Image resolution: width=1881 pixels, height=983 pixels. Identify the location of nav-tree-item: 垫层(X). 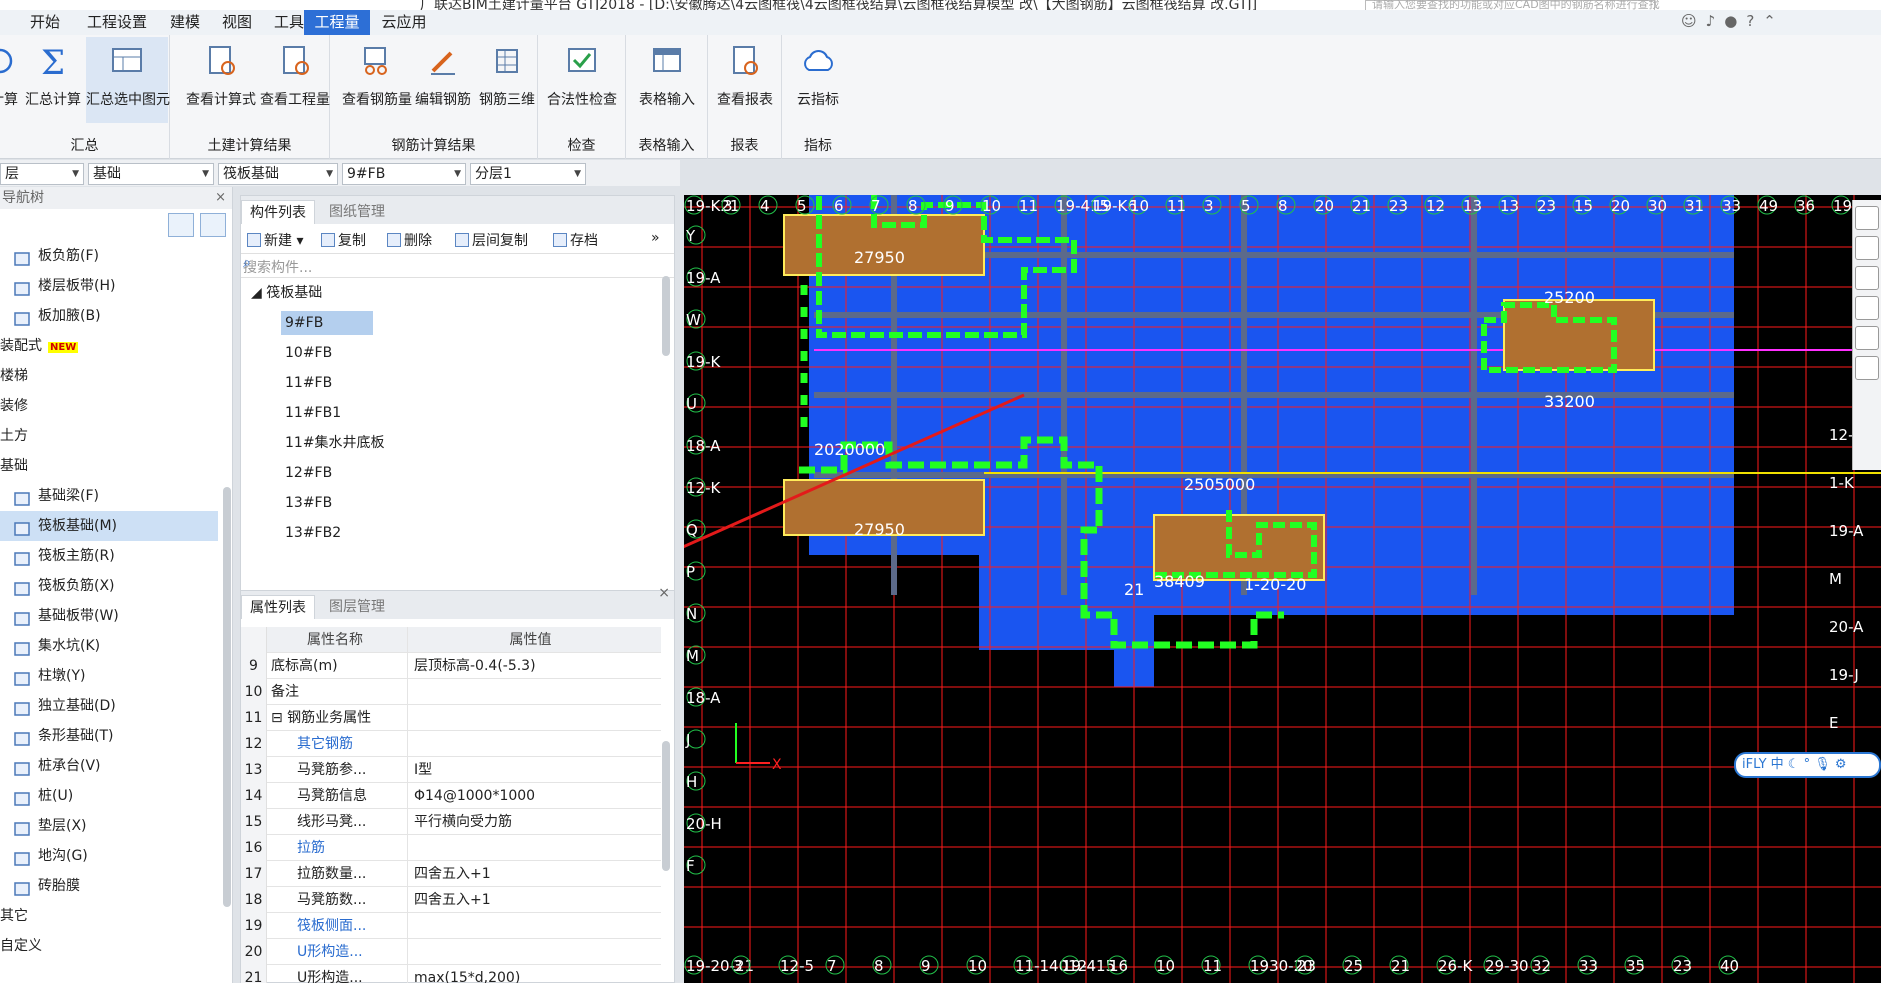
(109, 826).